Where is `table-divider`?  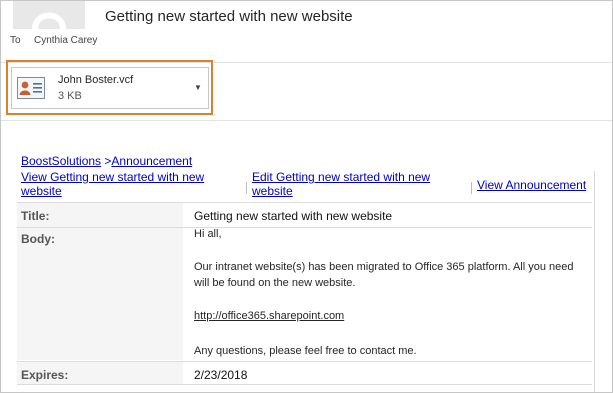 table-divider is located at coordinates (304, 384).